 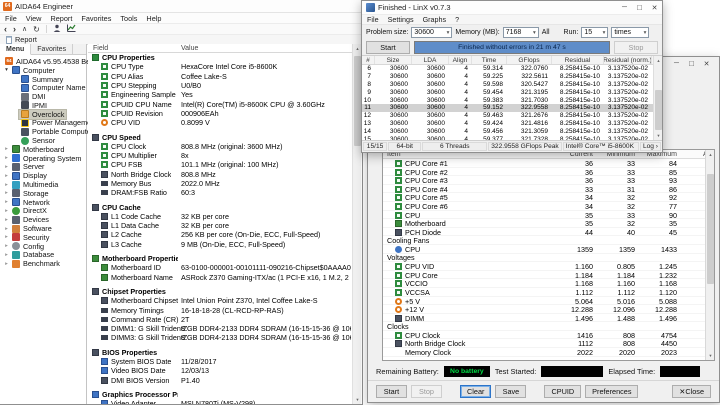 I want to click on field-row: DRAM:FSB Ratio 60:3, so click(x=220, y=192).